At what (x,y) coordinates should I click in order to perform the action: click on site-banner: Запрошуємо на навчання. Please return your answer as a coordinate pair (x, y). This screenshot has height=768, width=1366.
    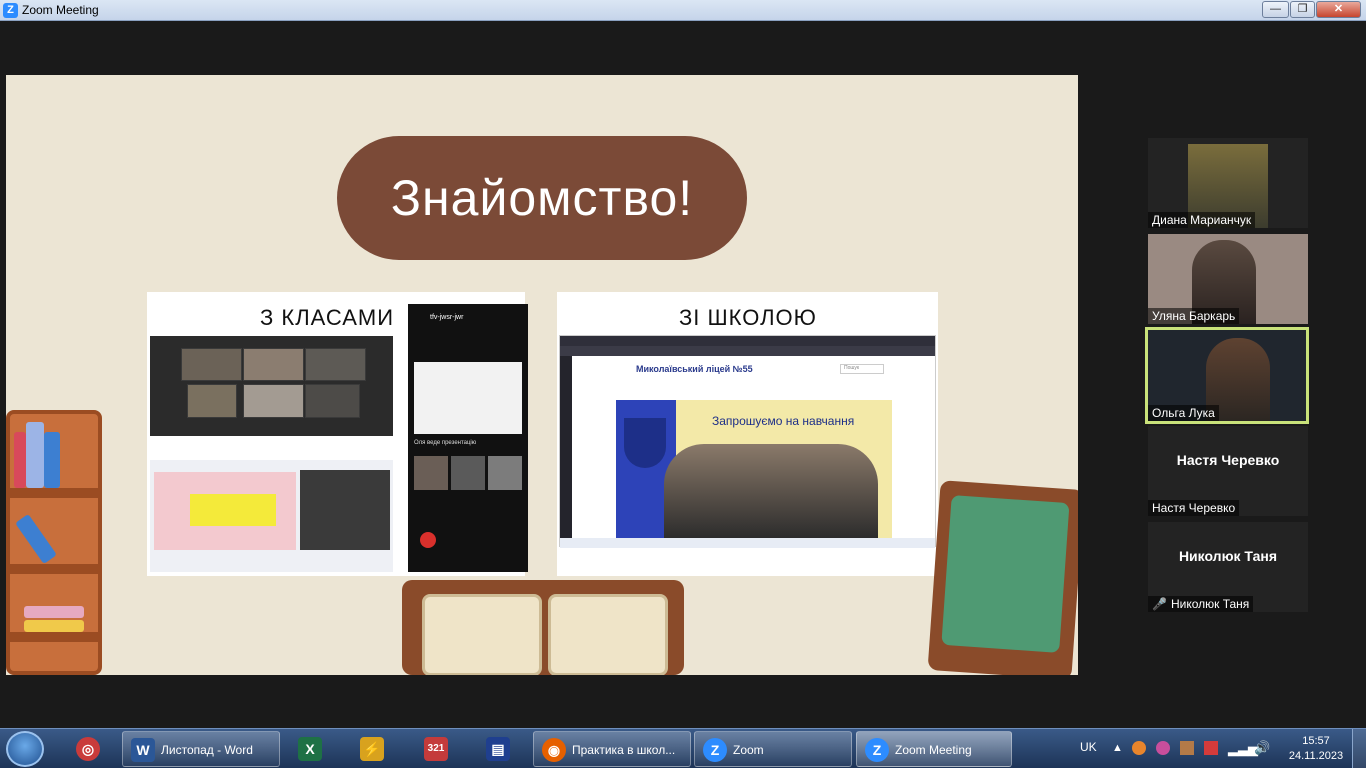
    Looking at the image, I should click on (754, 469).